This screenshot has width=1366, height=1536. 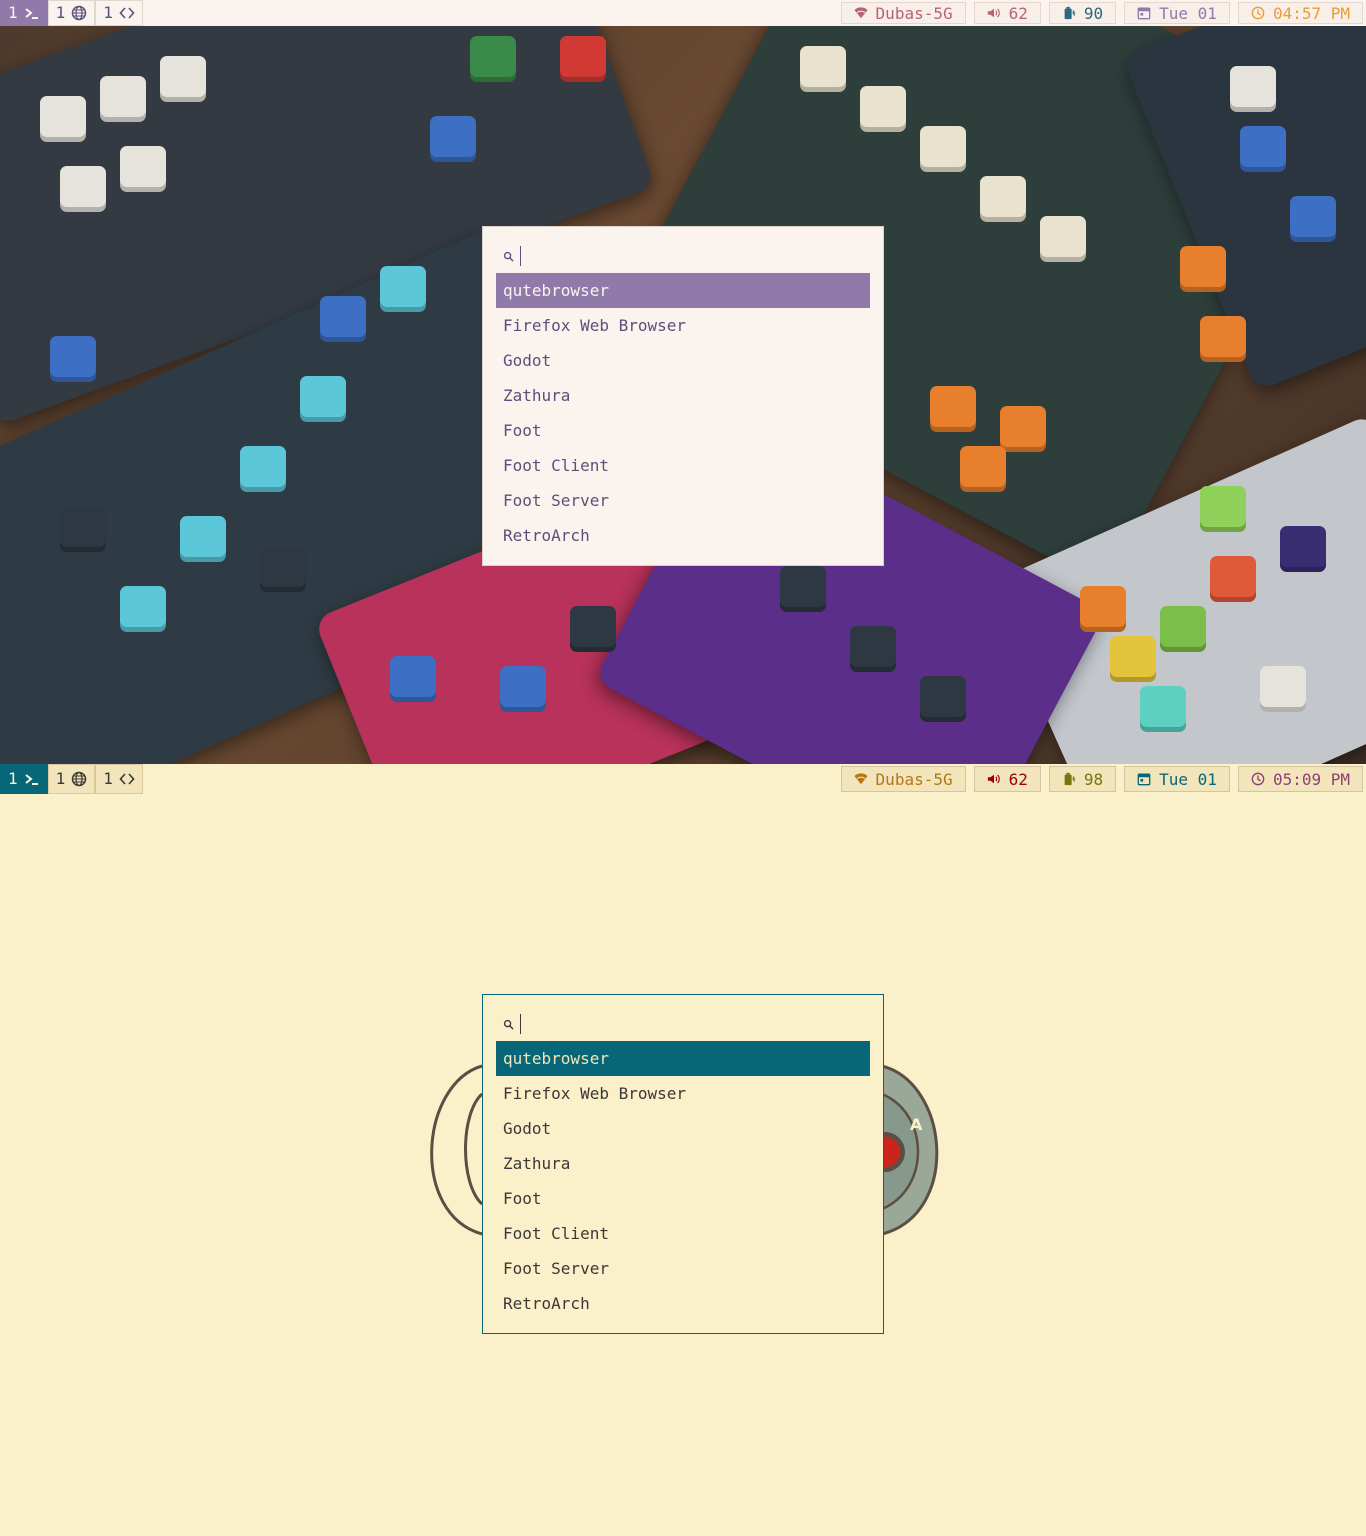 What do you see at coordinates (683, 13) in the screenshot?
I see `top-status-bar: 1 1 1 Dubas-5G 62 90 Tue 01 04:57 PM` at bounding box center [683, 13].